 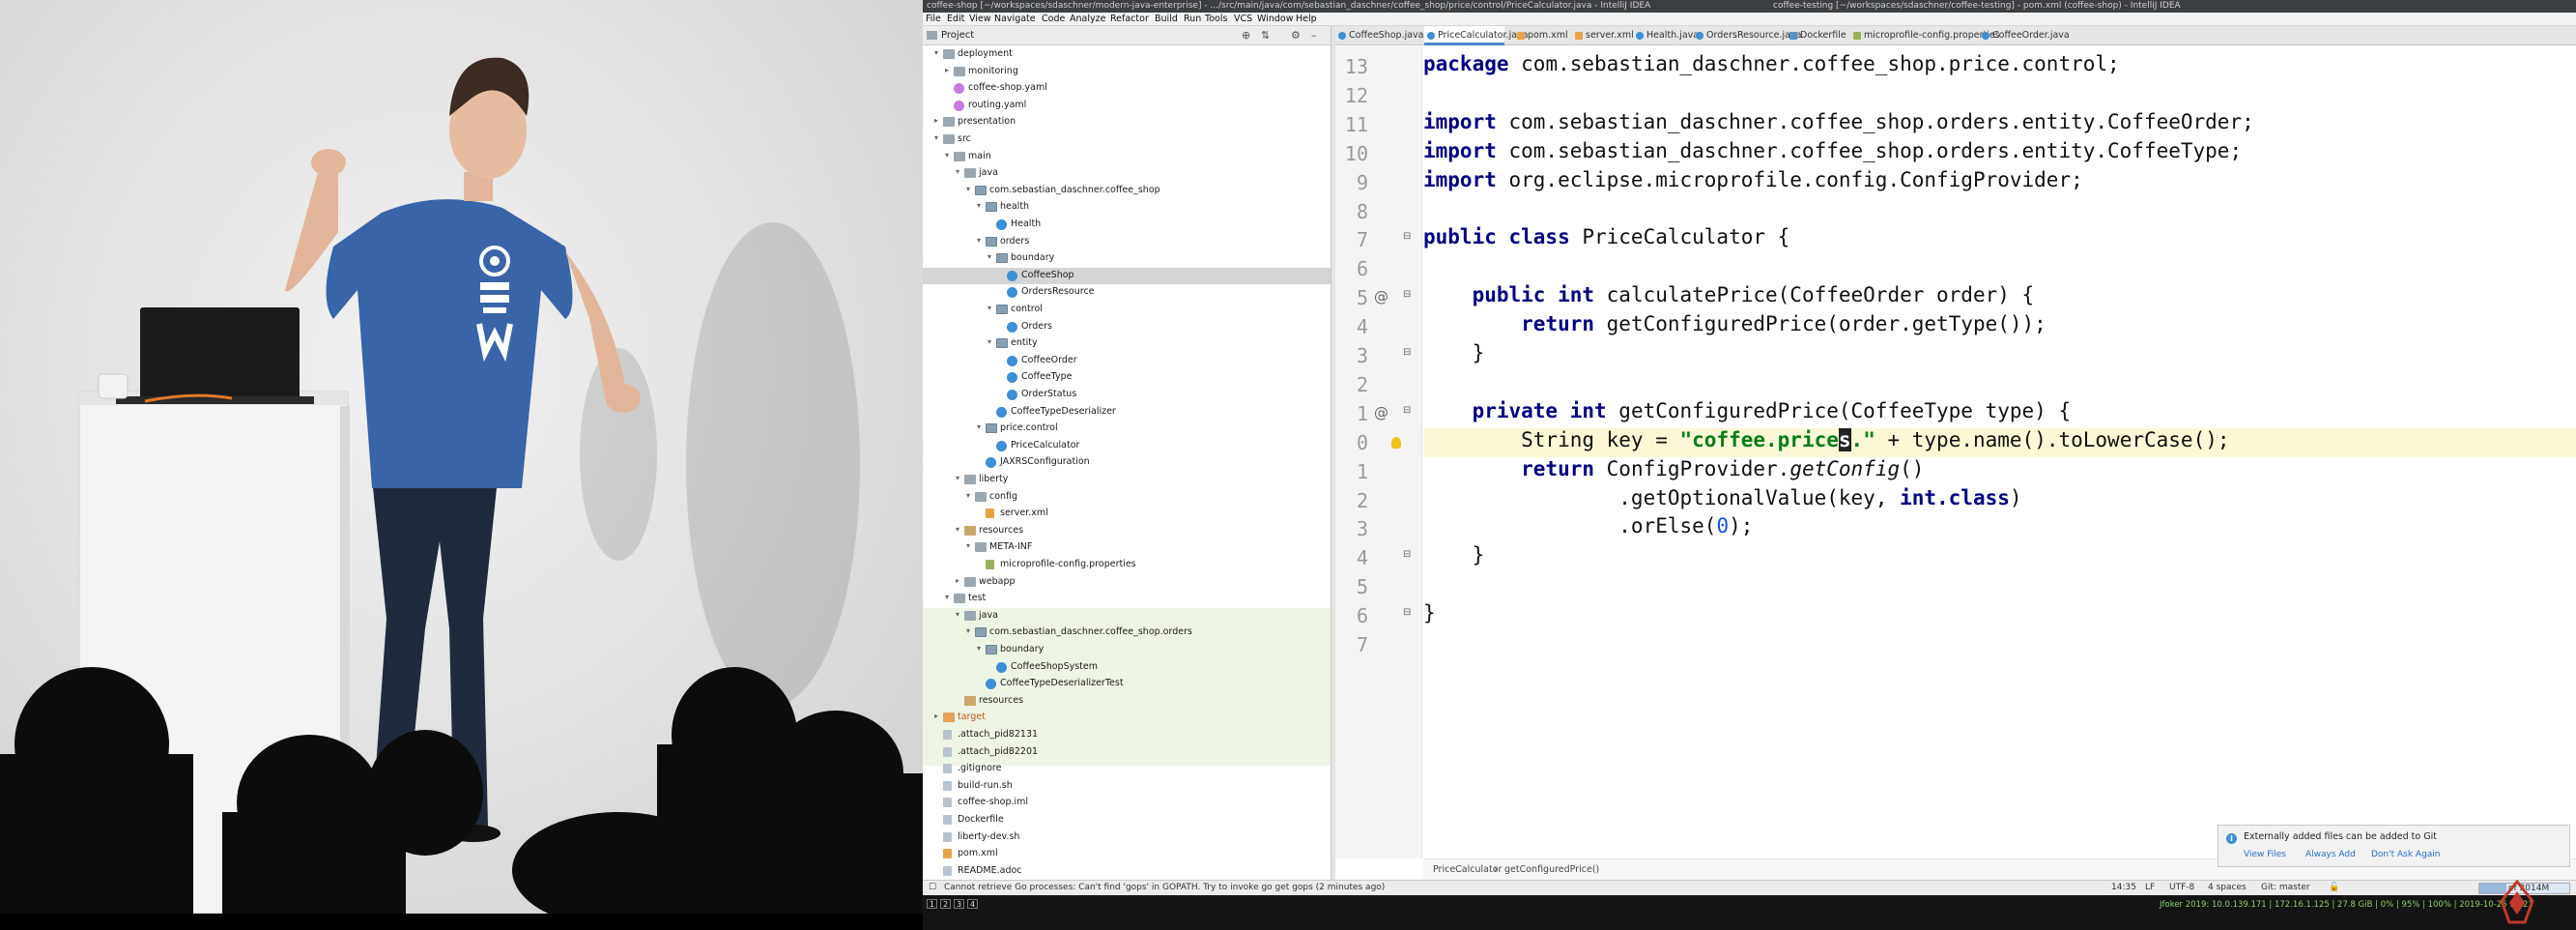 I want to click on tree-item: PriceCalculator, so click(x=1127, y=446).